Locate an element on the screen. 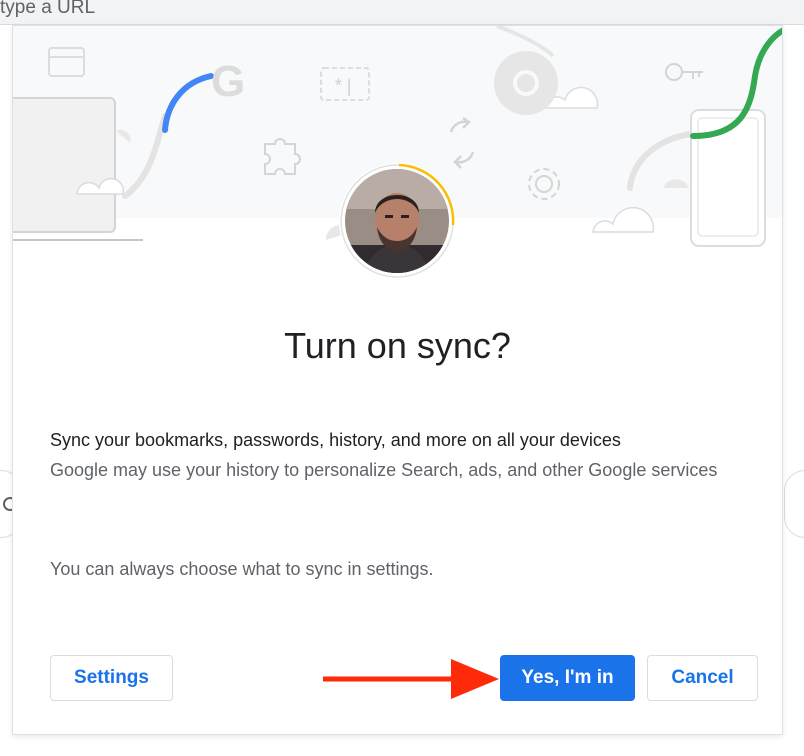 The image size is (804, 756). chrome-icon is located at coordinates (526, 83).